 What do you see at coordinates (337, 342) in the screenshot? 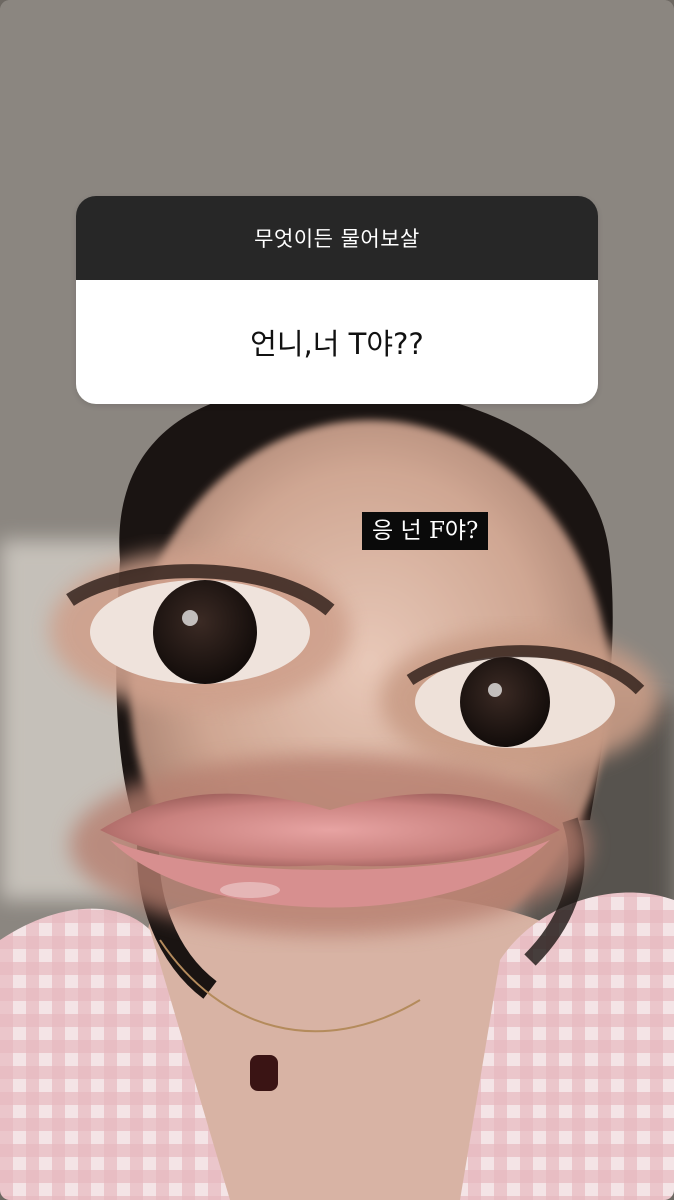
I see `question-sticker-question: 언니,너 T야??` at bounding box center [337, 342].